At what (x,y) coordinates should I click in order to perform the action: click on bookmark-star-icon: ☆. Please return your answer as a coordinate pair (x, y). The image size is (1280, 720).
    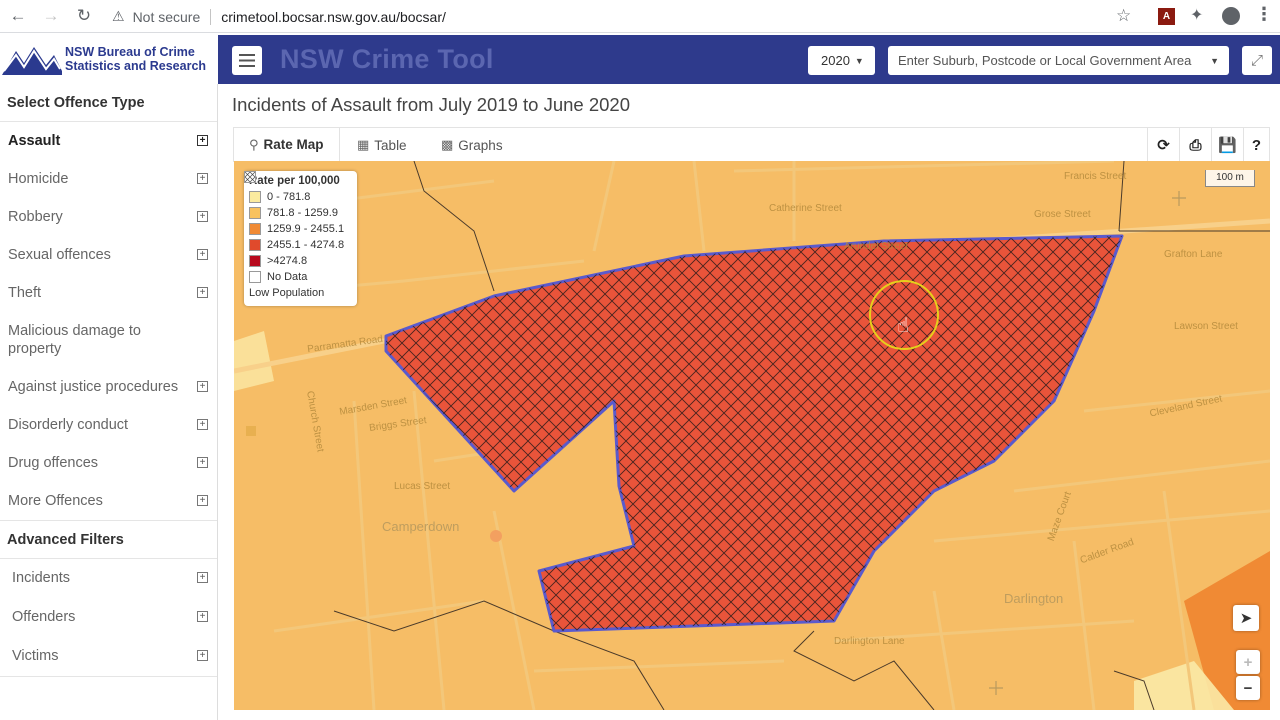
    Looking at the image, I should click on (1123, 16).